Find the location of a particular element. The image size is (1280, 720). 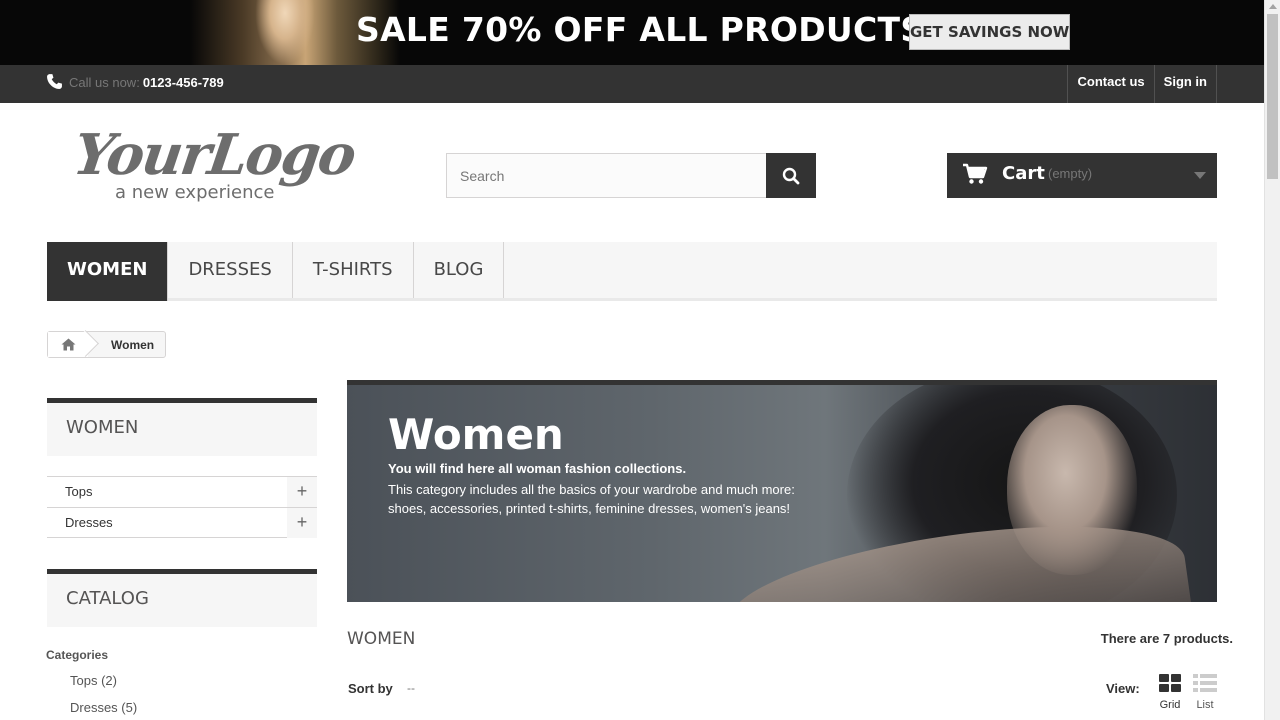

logo-tagline: a new experience is located at coordinates (195, 192).